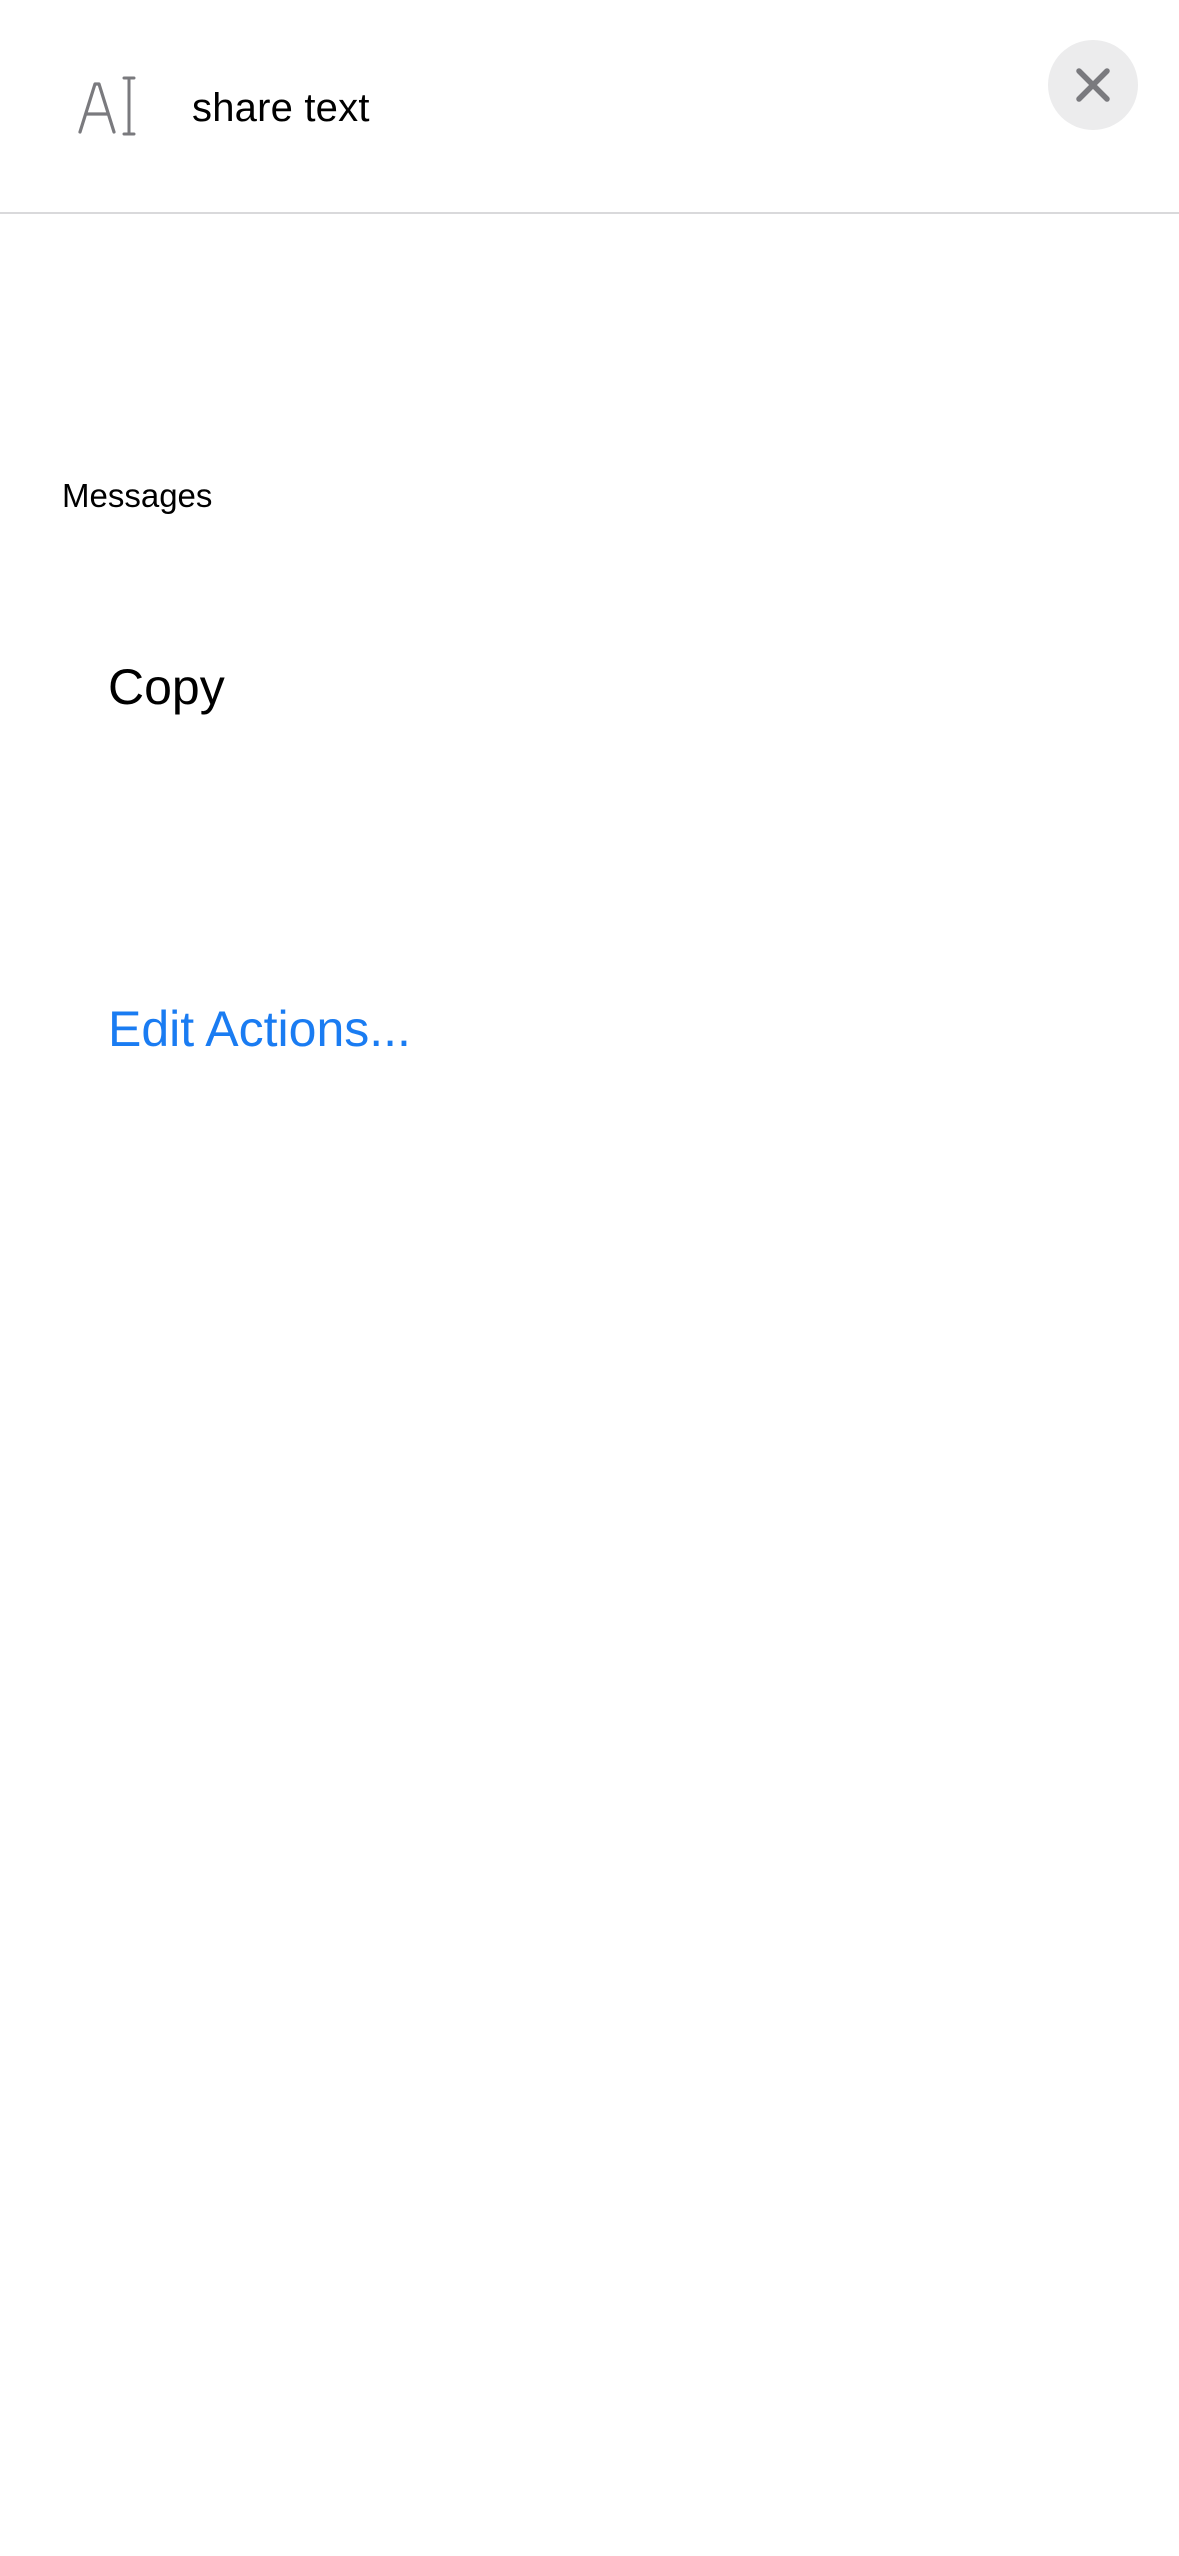  Describe the element at coordinates (108, 107) in the screenshot. I see `text-cursor-icon` at that location.